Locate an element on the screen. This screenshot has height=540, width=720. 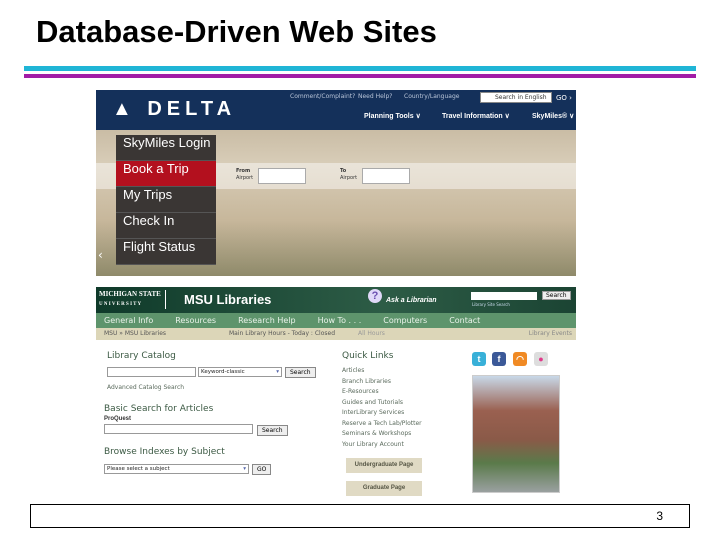
articles-heading: Basic Search for Articles is located at coordinates (159, 409).